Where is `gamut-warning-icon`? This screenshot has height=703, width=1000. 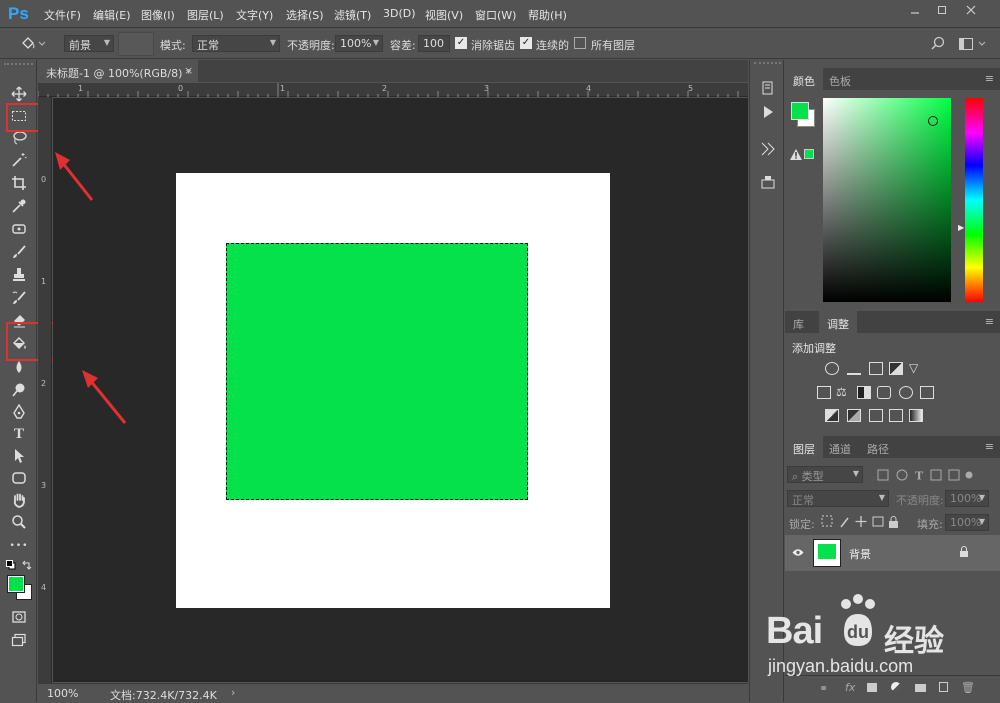
gamut-warning-icon is located at coordinates (796, 156).